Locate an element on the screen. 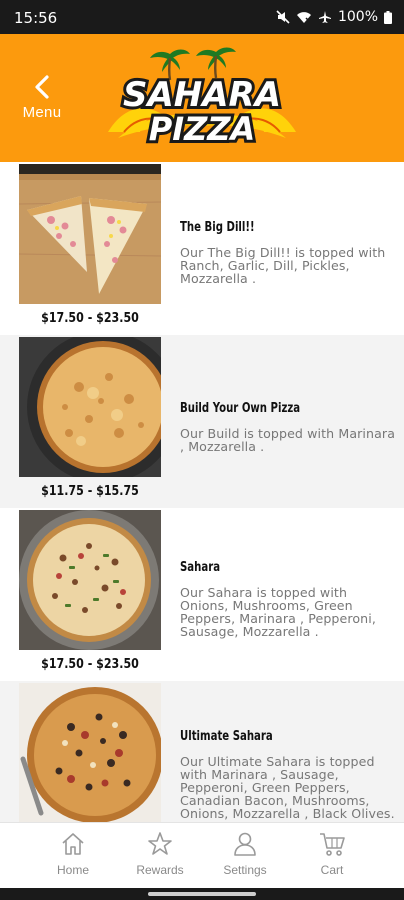  back-menu-button: Menu is located at coordinates (42, 100).